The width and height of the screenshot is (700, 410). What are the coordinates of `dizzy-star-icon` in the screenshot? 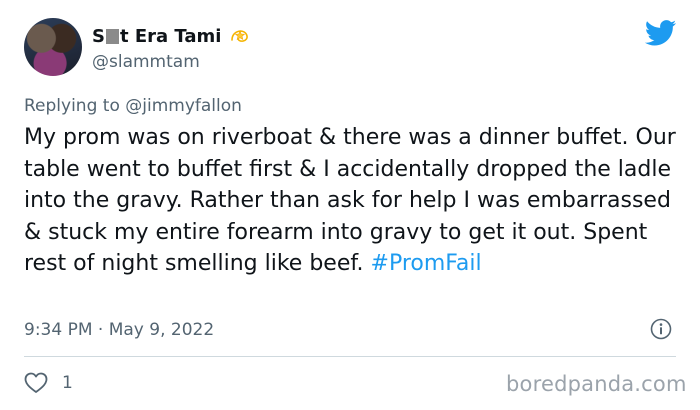 It's located at (240, 36).